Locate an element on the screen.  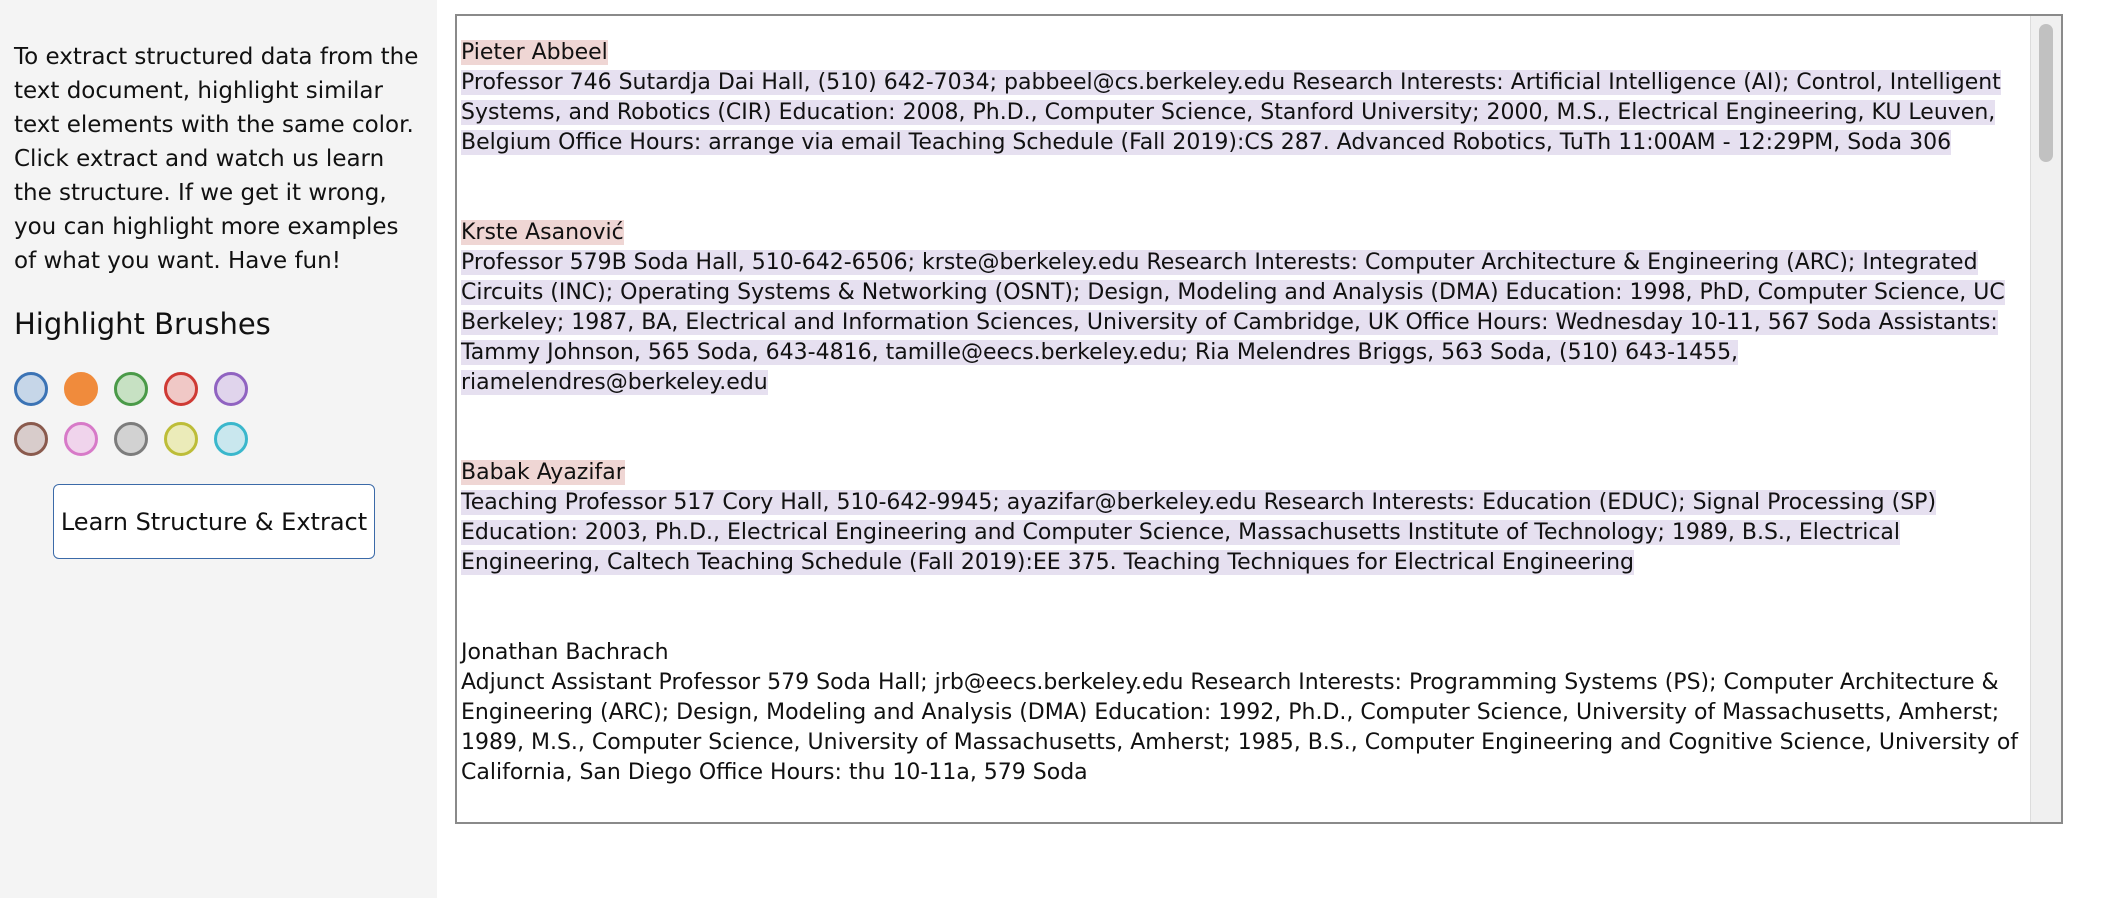
vertical-scrollbar is located at coordinates (2045, 419).